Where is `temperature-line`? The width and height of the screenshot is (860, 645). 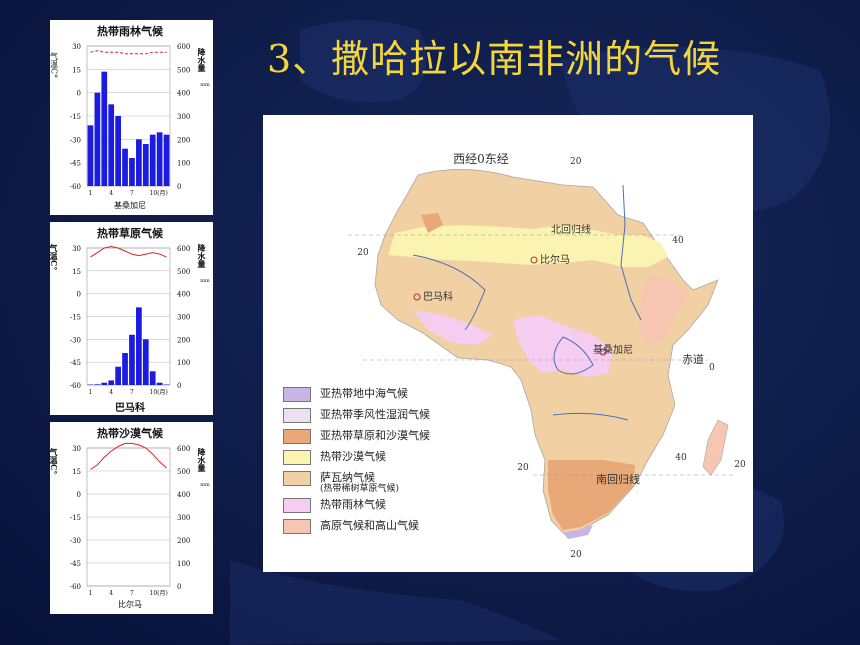
temperature-line is located at coordinates (128, 456).